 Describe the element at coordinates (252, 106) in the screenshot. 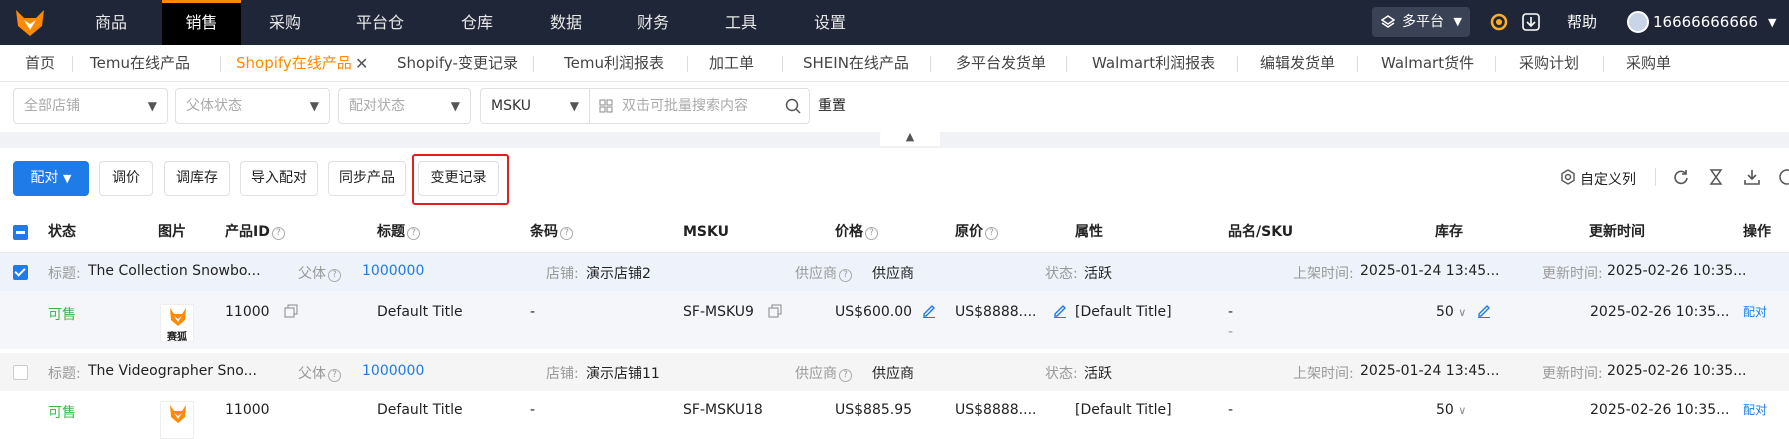

I see `parent-status-select: 父体状态 ▼` at that location.